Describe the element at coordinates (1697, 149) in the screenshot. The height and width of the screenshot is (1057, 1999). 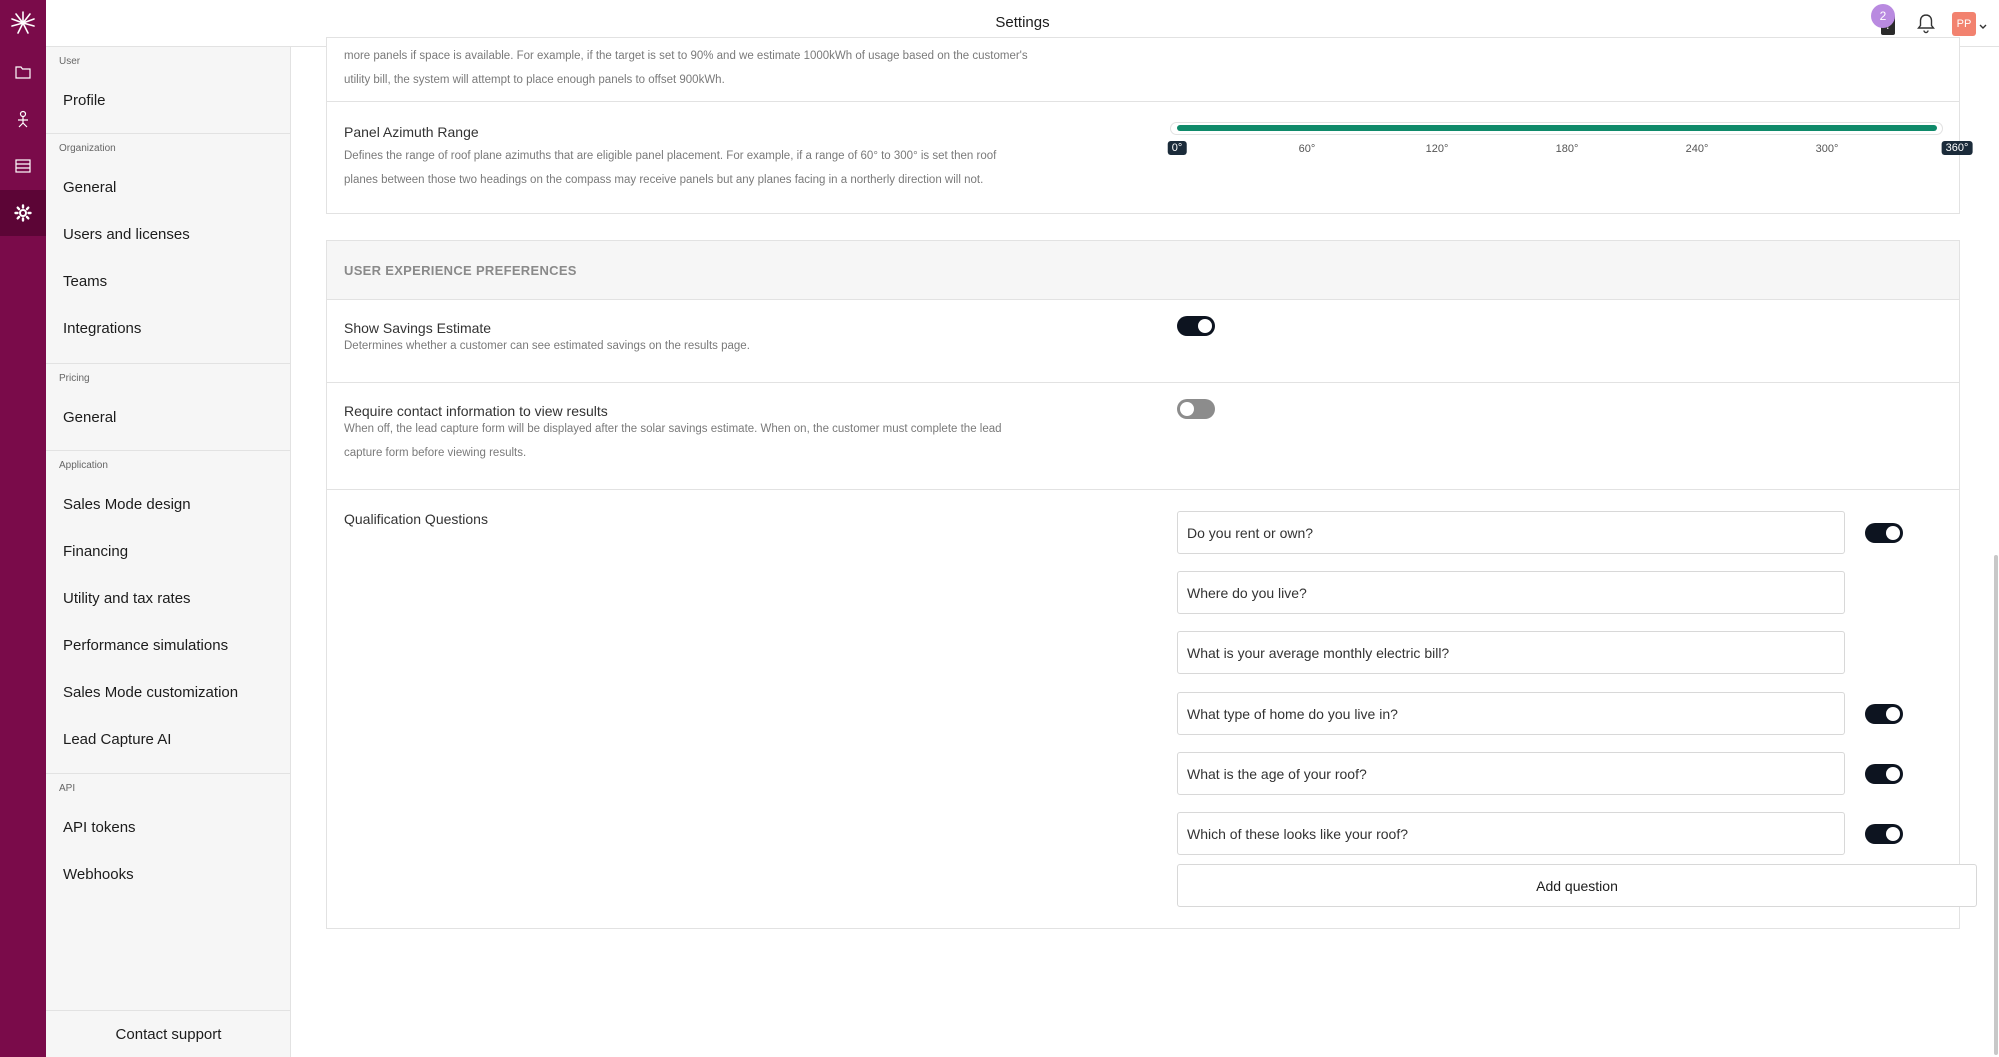
I see `azimuth-tick: 240°` at that location.